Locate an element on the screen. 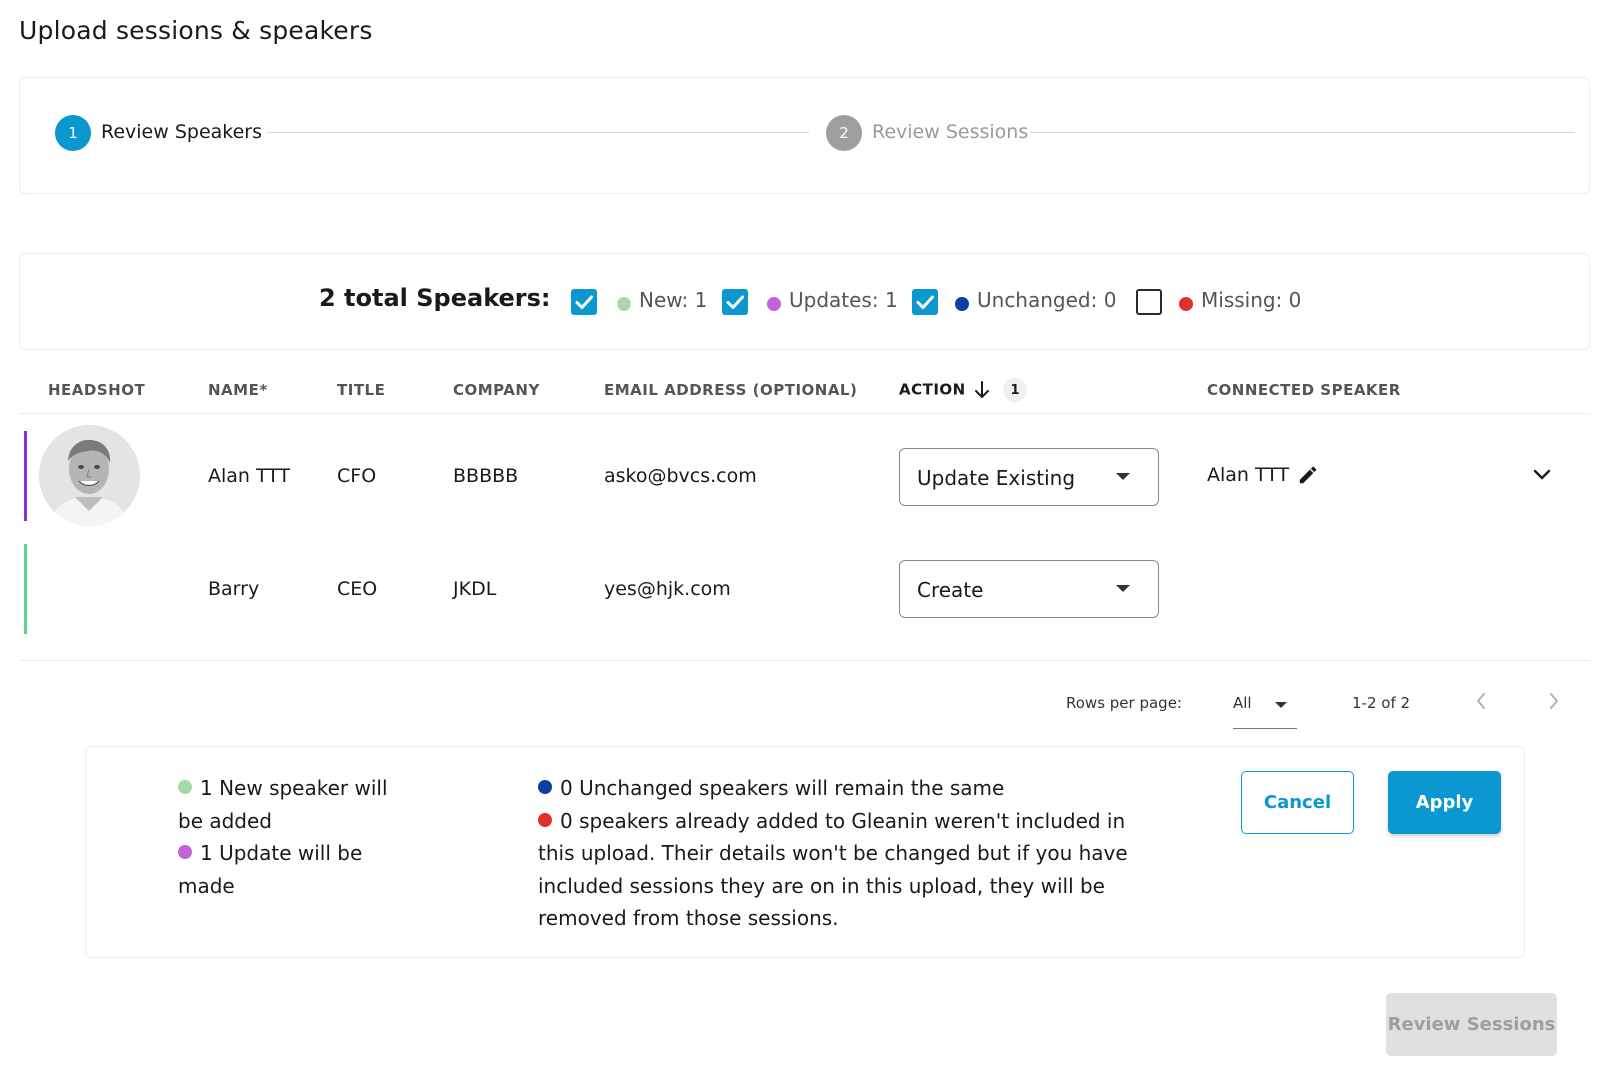 This screenshot has width=1600, height=1081. action-select-value: Create is located at coordinates (950, 590).